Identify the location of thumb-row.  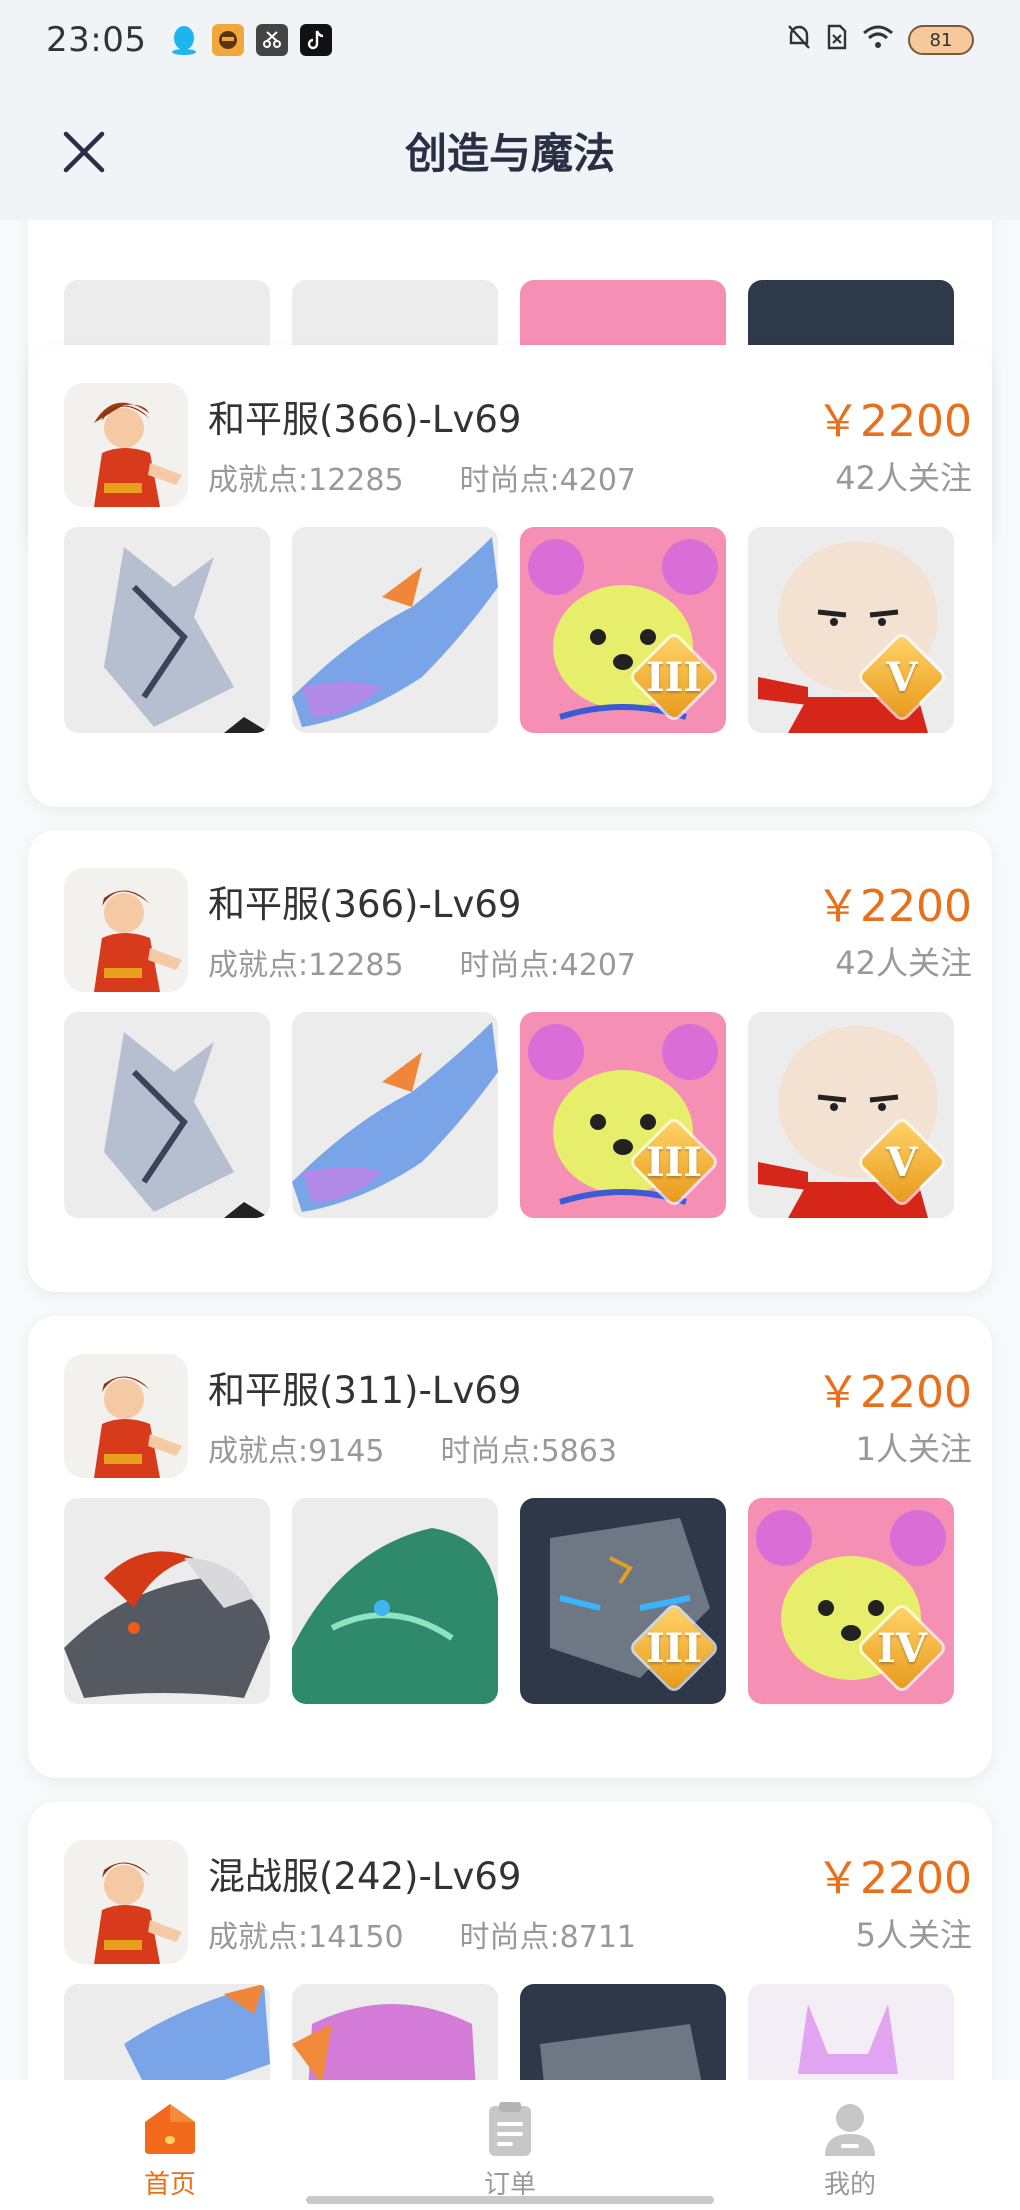
(509, 2032).